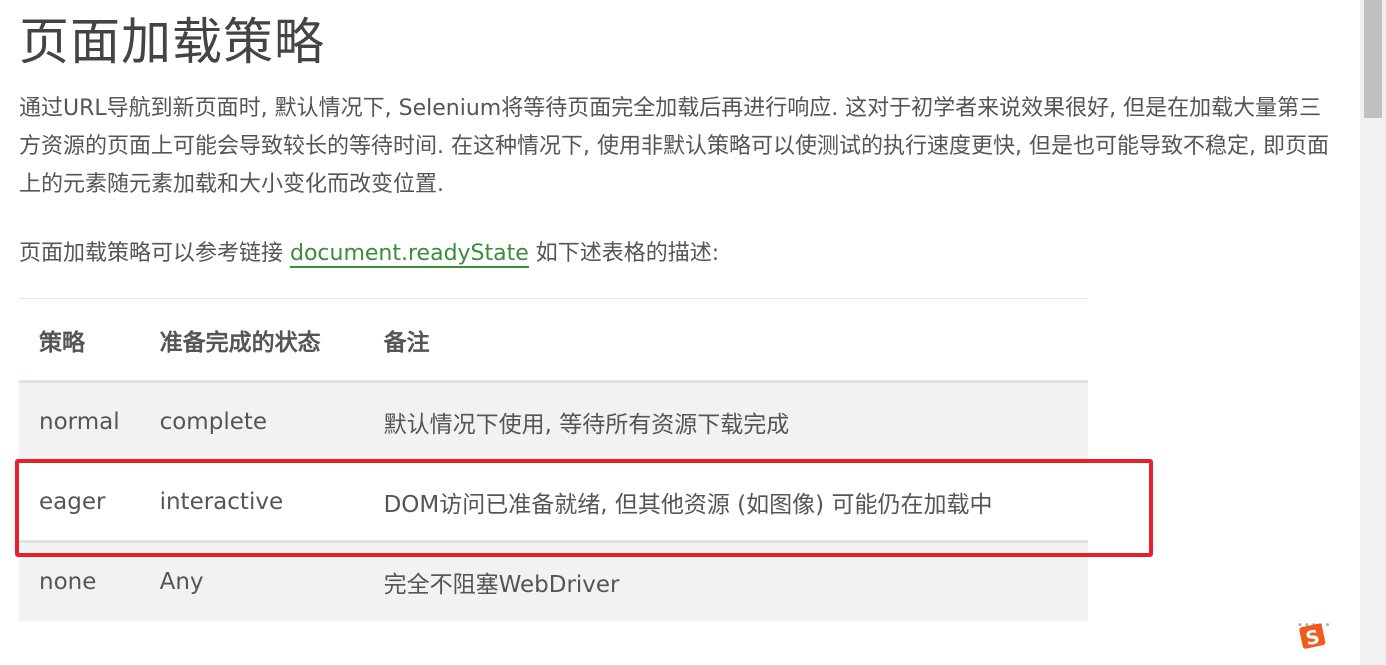 This screenshot has width=1386, height=665. Describe the element at coordinates (154, 253) in the screenshot. I see `reference-prefix: 页面加载策略可以参考链接` at that location.